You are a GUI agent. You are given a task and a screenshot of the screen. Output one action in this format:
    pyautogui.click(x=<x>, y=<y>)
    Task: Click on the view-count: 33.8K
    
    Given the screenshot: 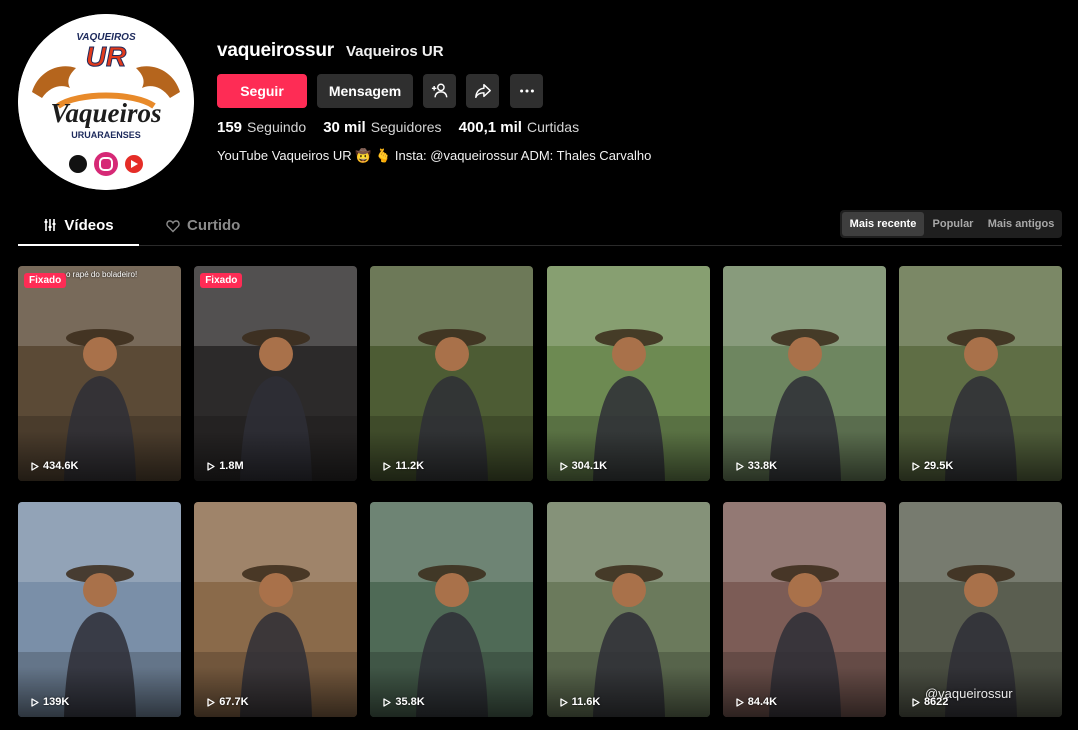 What is the action you would take?
    pyautogui.click(x=756, y=466)
    